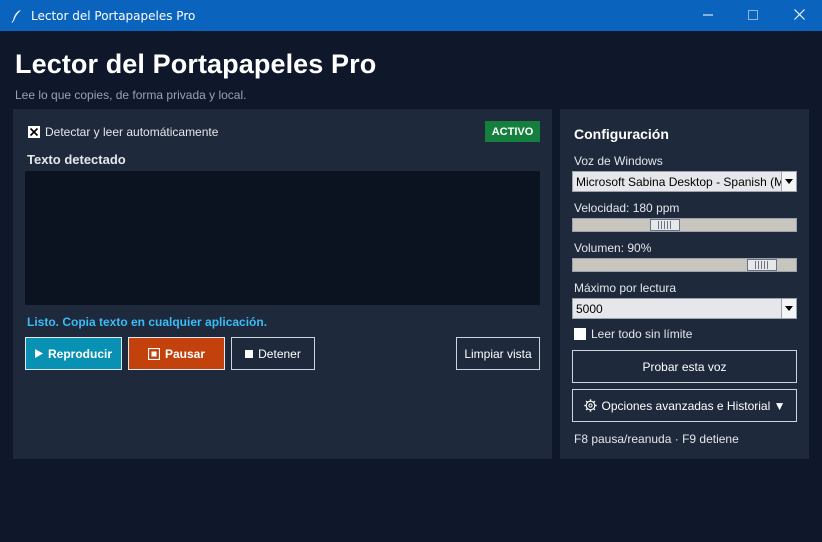  I want to click on stop-button: Detener, so click(273, 353).